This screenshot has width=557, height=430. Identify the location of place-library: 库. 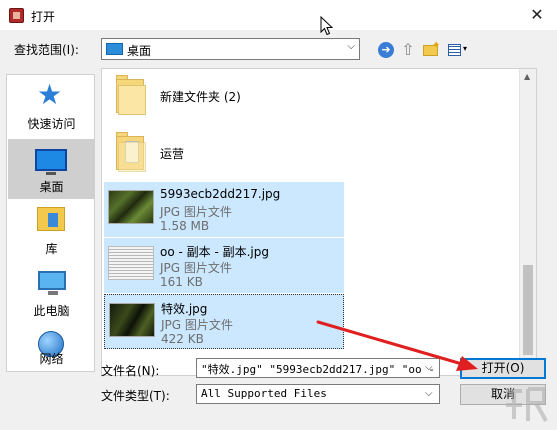
(51, 231).